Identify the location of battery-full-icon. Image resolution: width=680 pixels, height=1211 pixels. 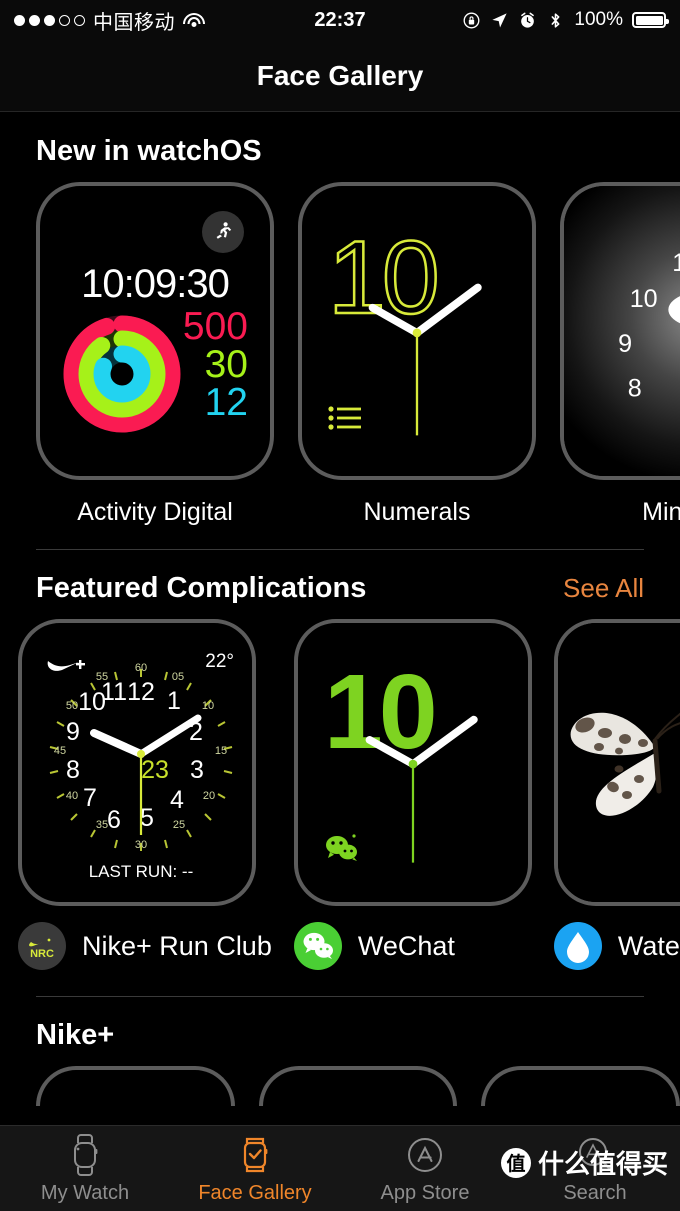
(650, 20).